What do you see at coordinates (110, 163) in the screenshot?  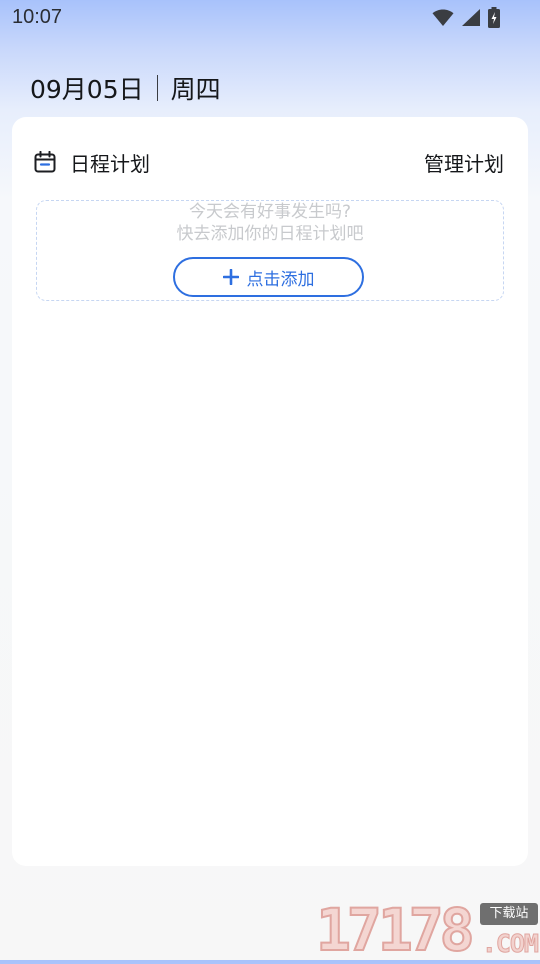 I see `schedule-title: 日程计划` at bounding box center [110, 163].